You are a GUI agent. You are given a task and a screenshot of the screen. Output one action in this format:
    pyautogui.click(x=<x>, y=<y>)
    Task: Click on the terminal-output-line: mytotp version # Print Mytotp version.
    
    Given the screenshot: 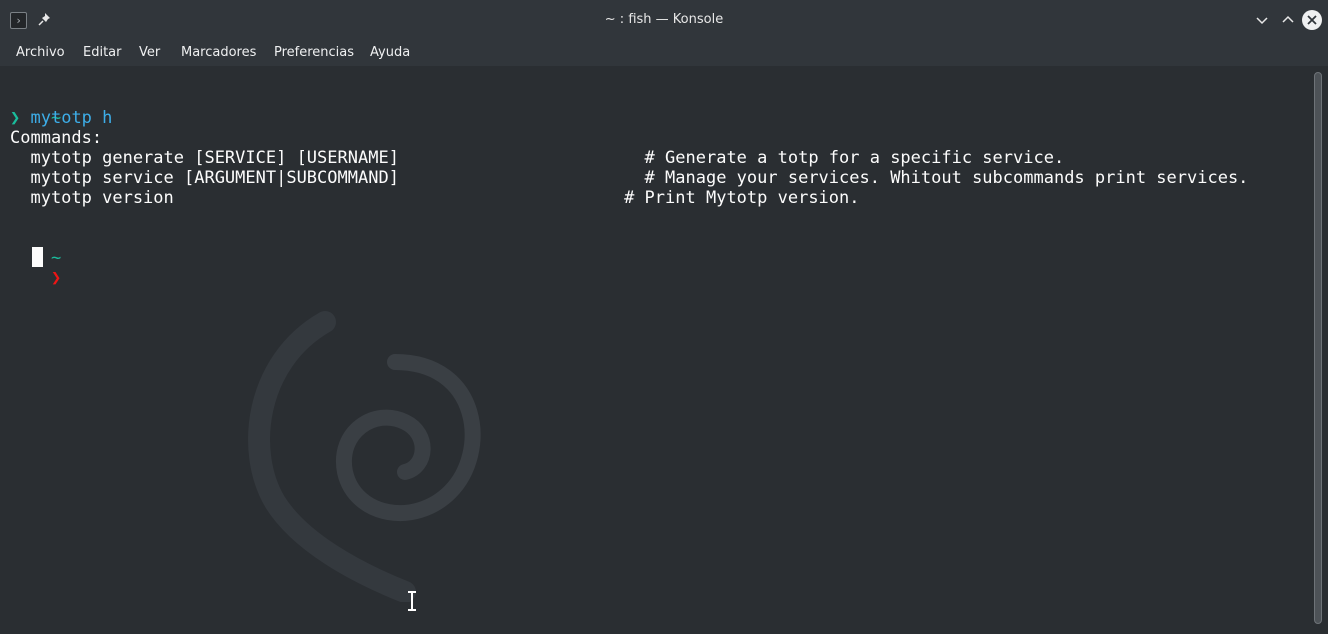 What is the action you would take?
    pyautogui.click(x=435, y=198)
    